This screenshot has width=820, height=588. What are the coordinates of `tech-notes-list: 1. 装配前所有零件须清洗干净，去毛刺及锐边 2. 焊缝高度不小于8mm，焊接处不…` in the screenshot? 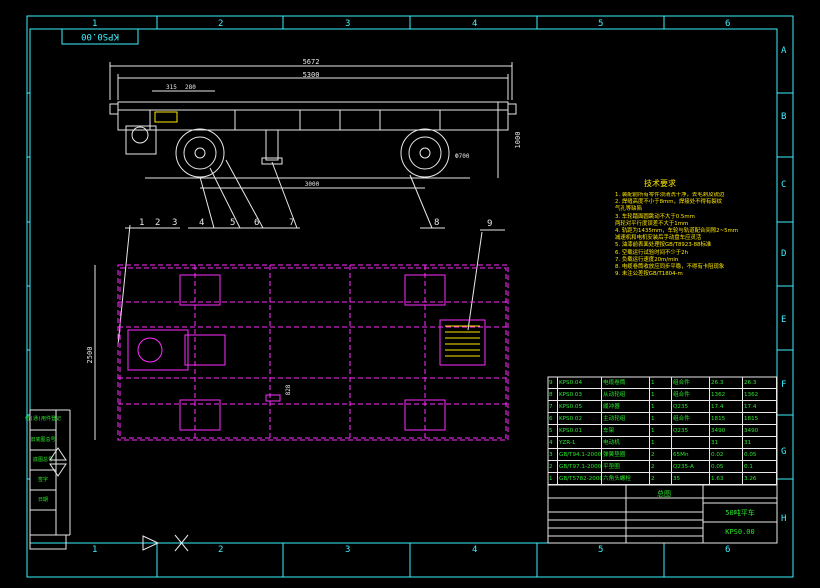 It's located at (690, 235).